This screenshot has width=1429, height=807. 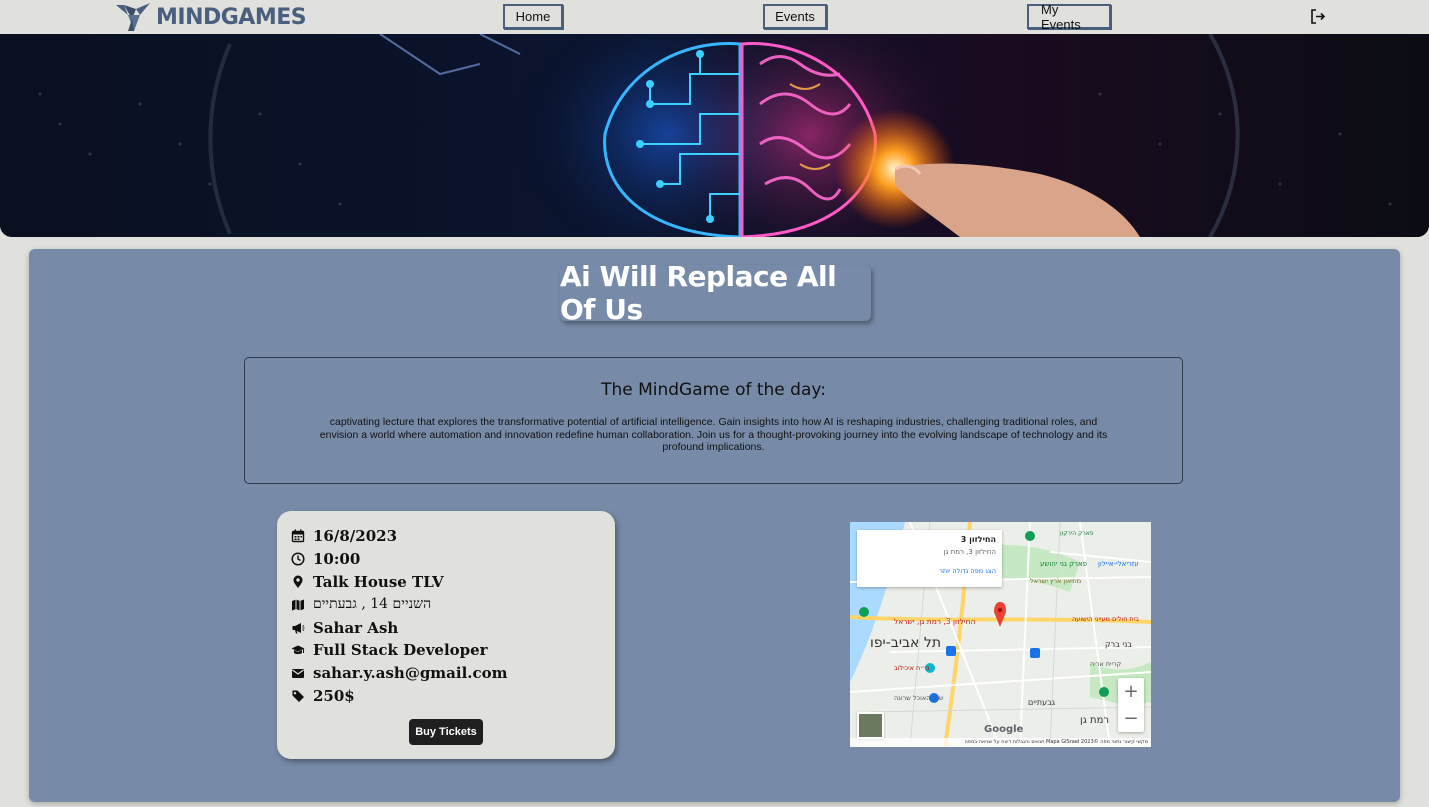 I want to click on envelope-icon, so click(x=298, y=674).